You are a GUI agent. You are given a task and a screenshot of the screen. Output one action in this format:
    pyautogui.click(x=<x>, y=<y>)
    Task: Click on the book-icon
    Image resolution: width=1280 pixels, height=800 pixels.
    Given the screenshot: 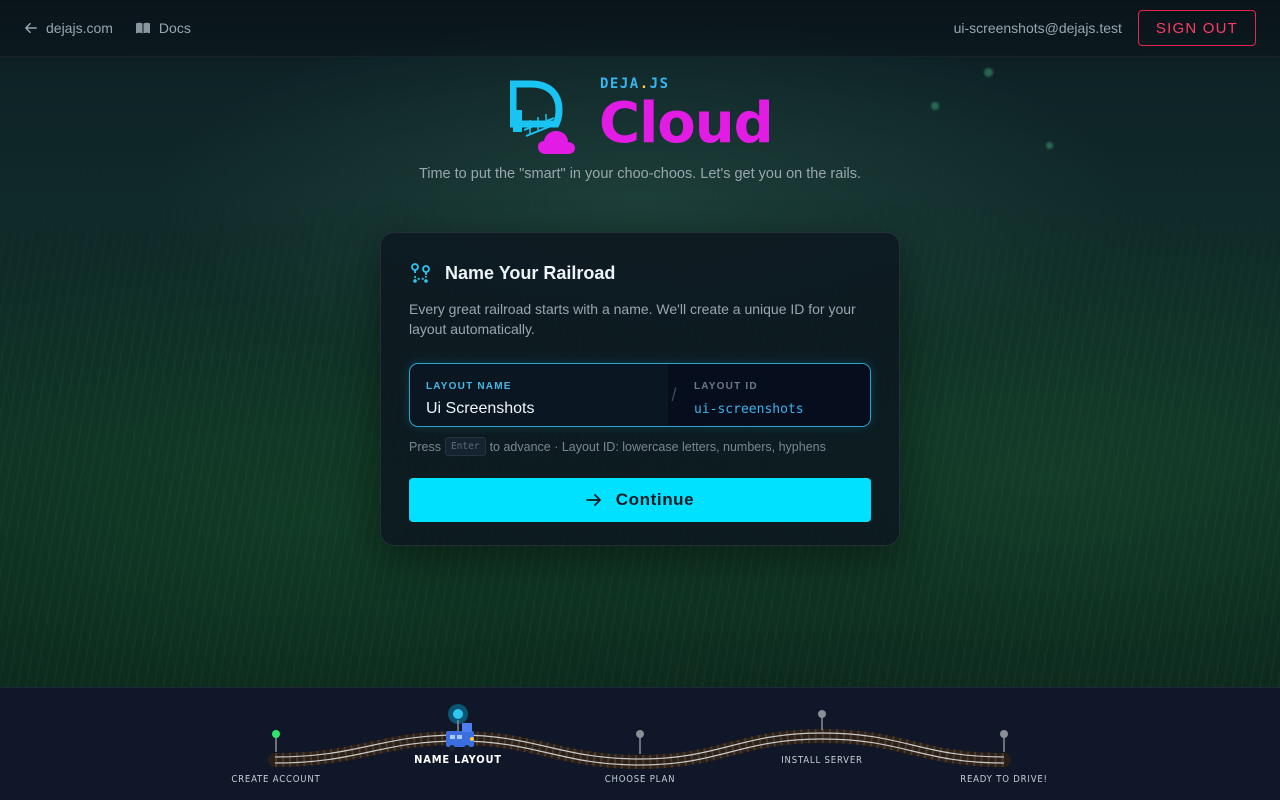 What is the action you would take?
    pyautogui.click(x=142, y=28)
    